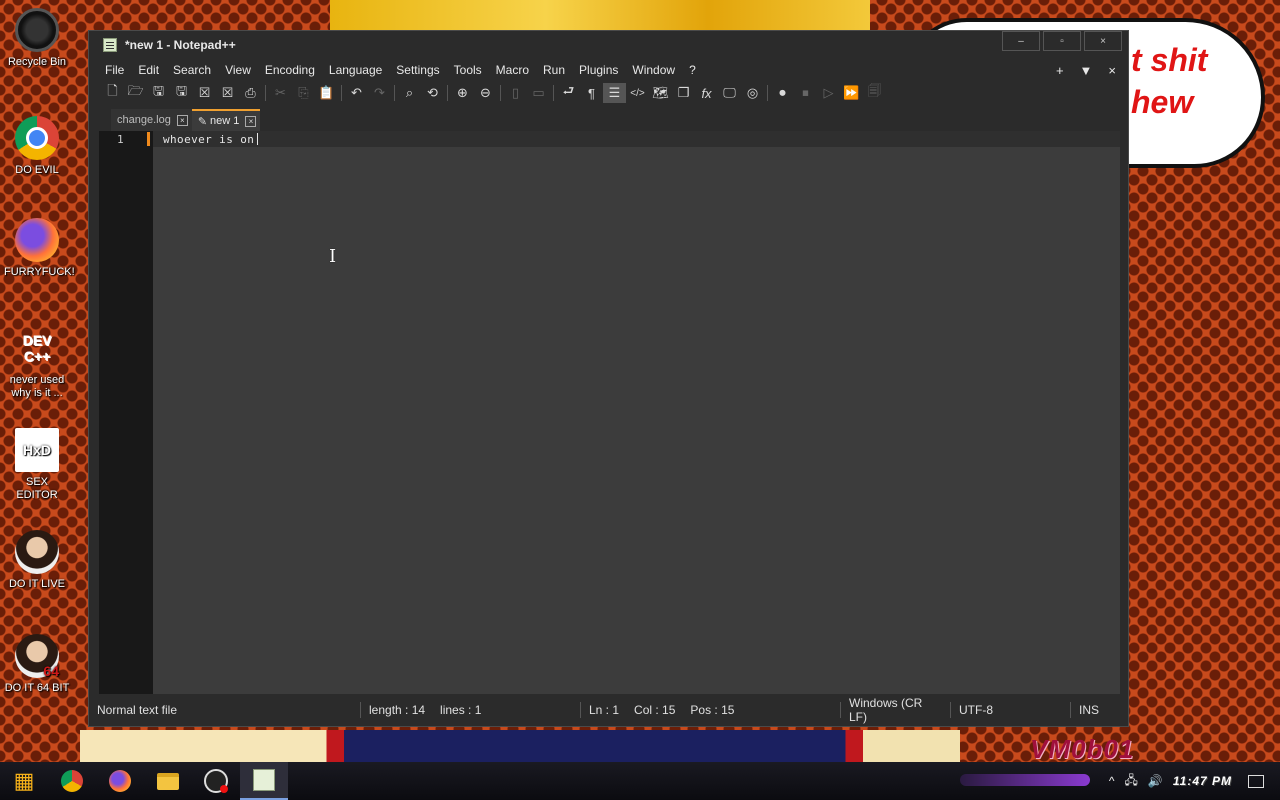  I want to click on status-insert-mode: INS, so click(1096, 710).